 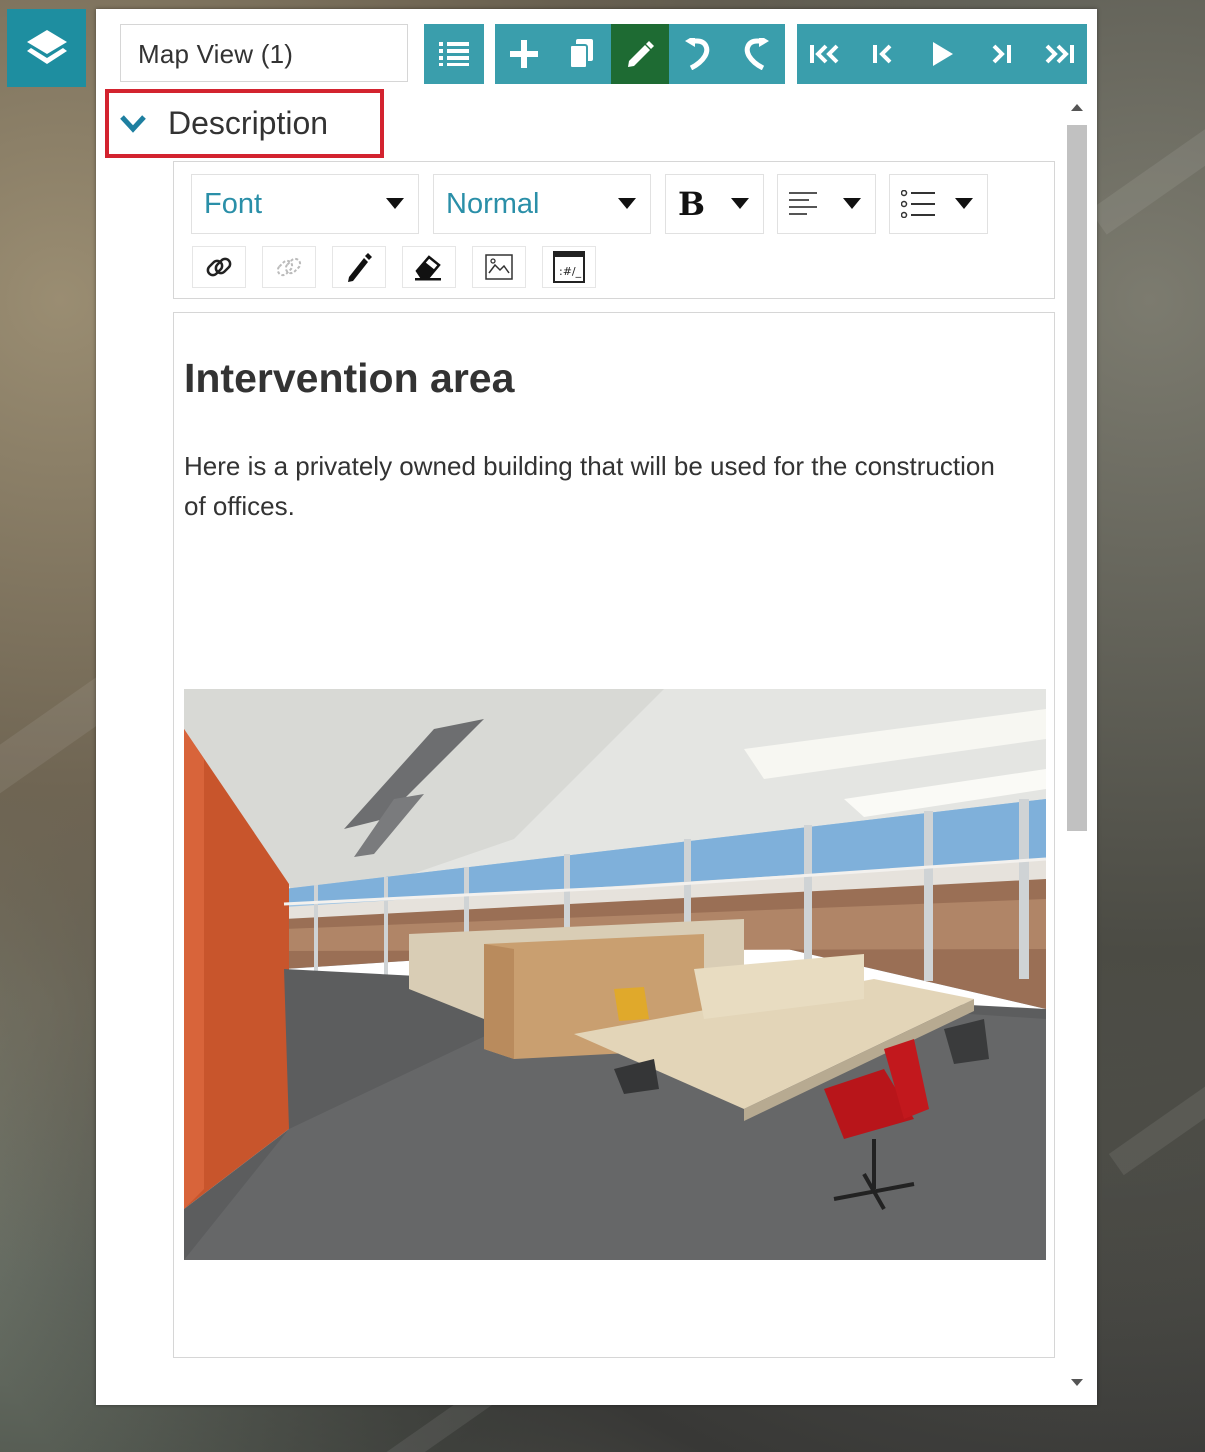 I want to click on redo-button, so click(x=756, y=54).